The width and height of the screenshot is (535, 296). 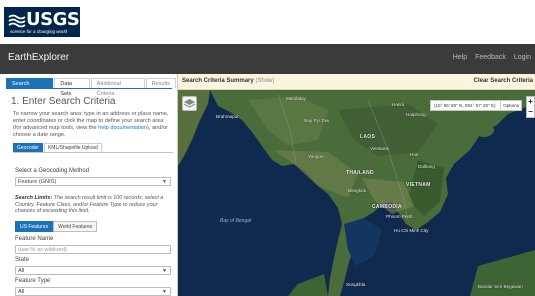 What do you see at coordinates (317, 120) in the screenshot?
I see `map-label-nay-pyi-taw: Nay Pyi Taw` at bounding box center [317, 120].